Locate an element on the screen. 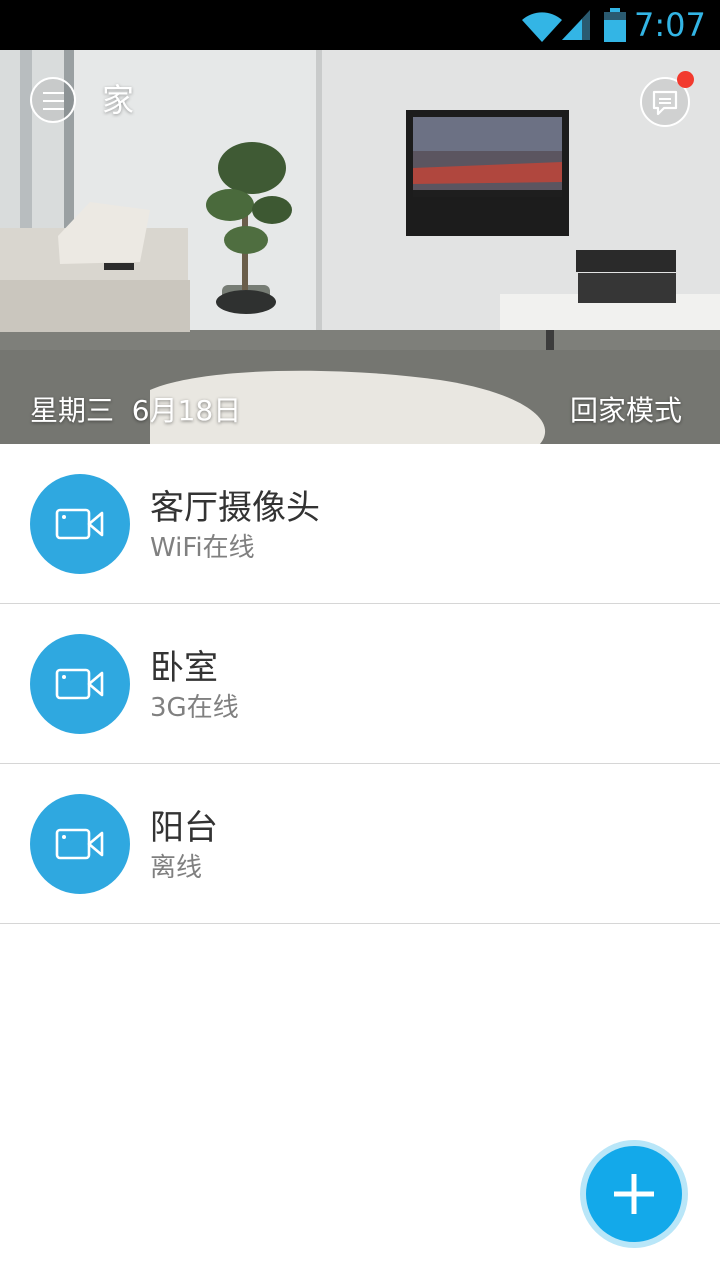 This screenshot has width=720, height=1280. add-device-button is located at coordinates (634, 1194).